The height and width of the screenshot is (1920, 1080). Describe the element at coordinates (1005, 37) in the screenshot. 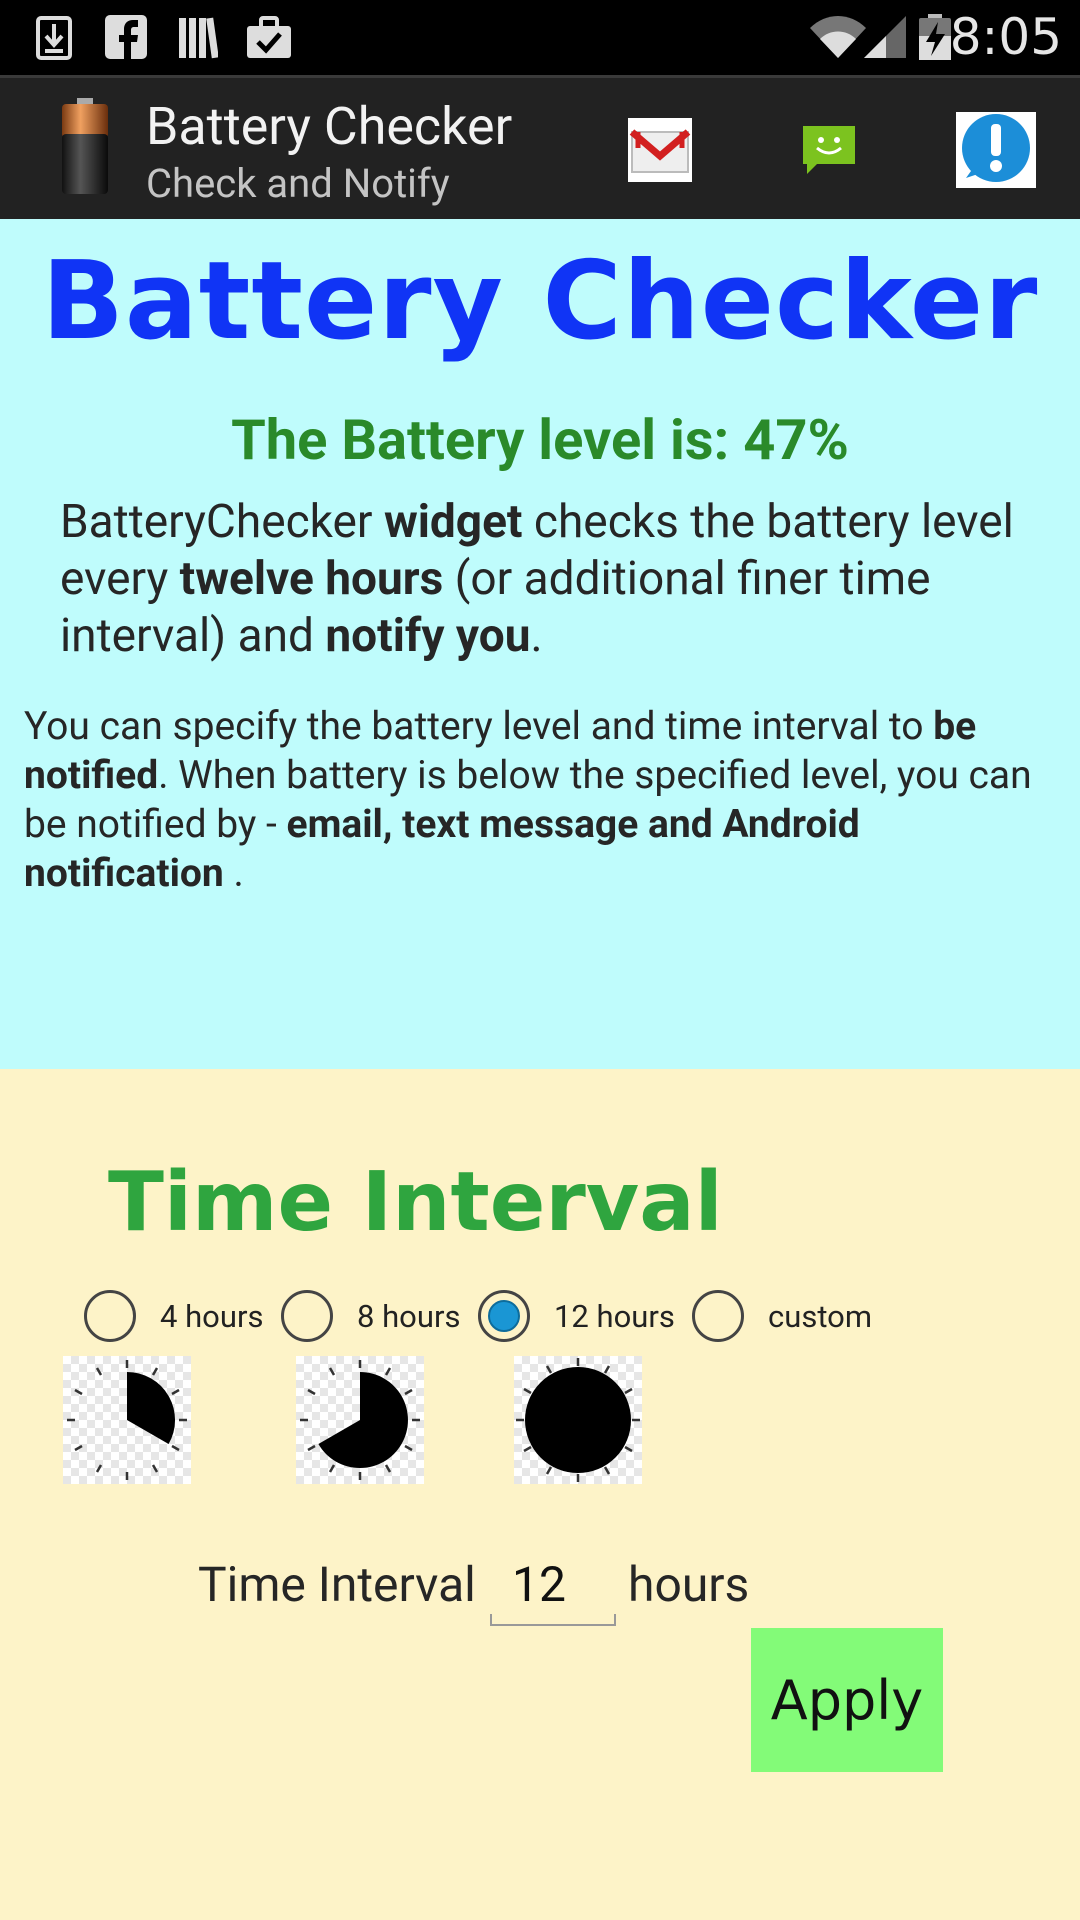

I see `clock-time: 8:05` at that location.